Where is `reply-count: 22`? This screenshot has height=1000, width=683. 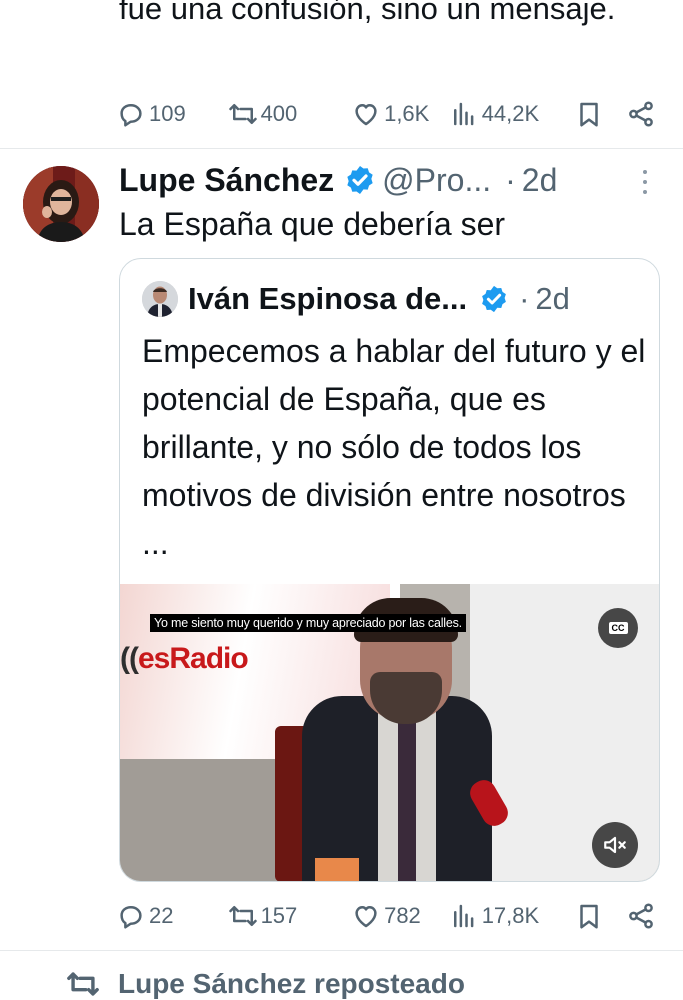
reply-count: 22 is located at coordinates (161, 915).